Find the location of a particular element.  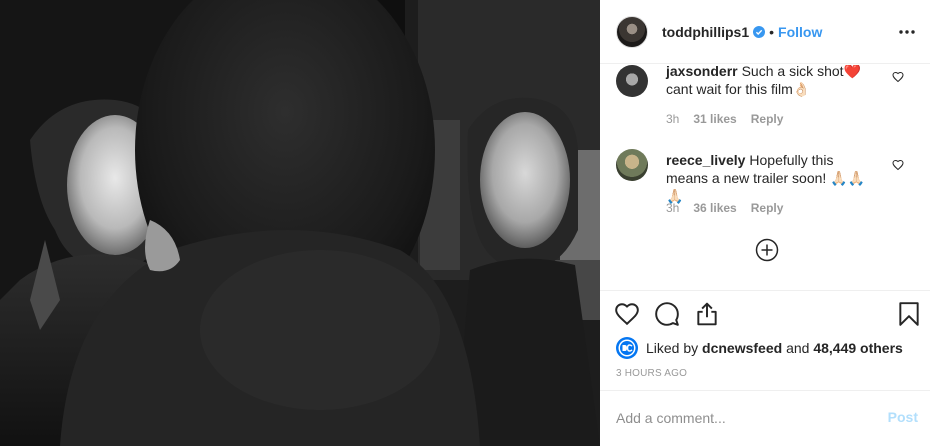

comment-meta: 3h 36 likes Reply is located at coordinates (724, 208).